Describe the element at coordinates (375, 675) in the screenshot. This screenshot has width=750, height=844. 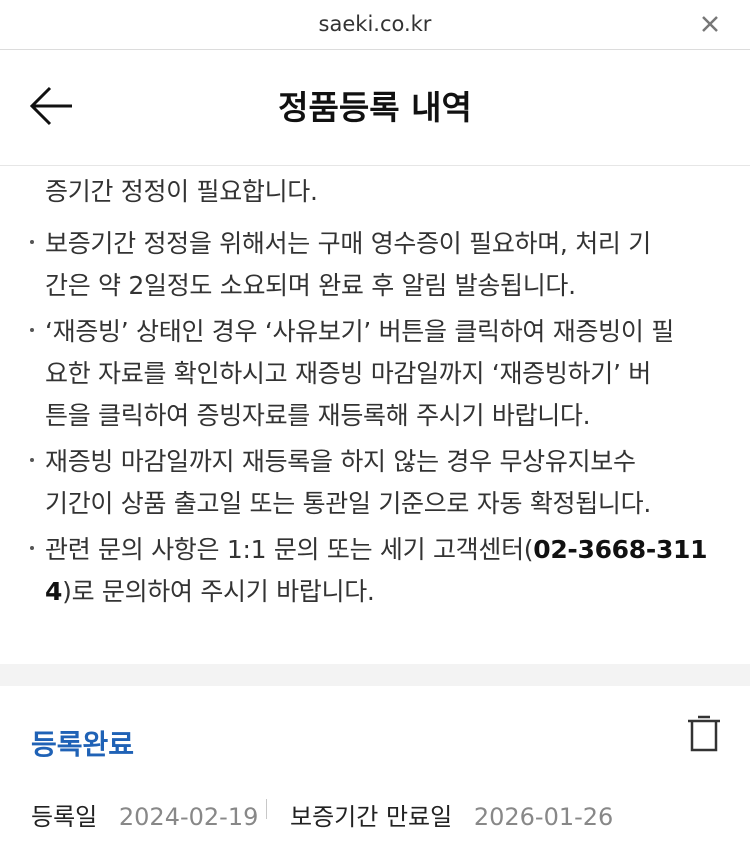
I see `section-divider` at that location.